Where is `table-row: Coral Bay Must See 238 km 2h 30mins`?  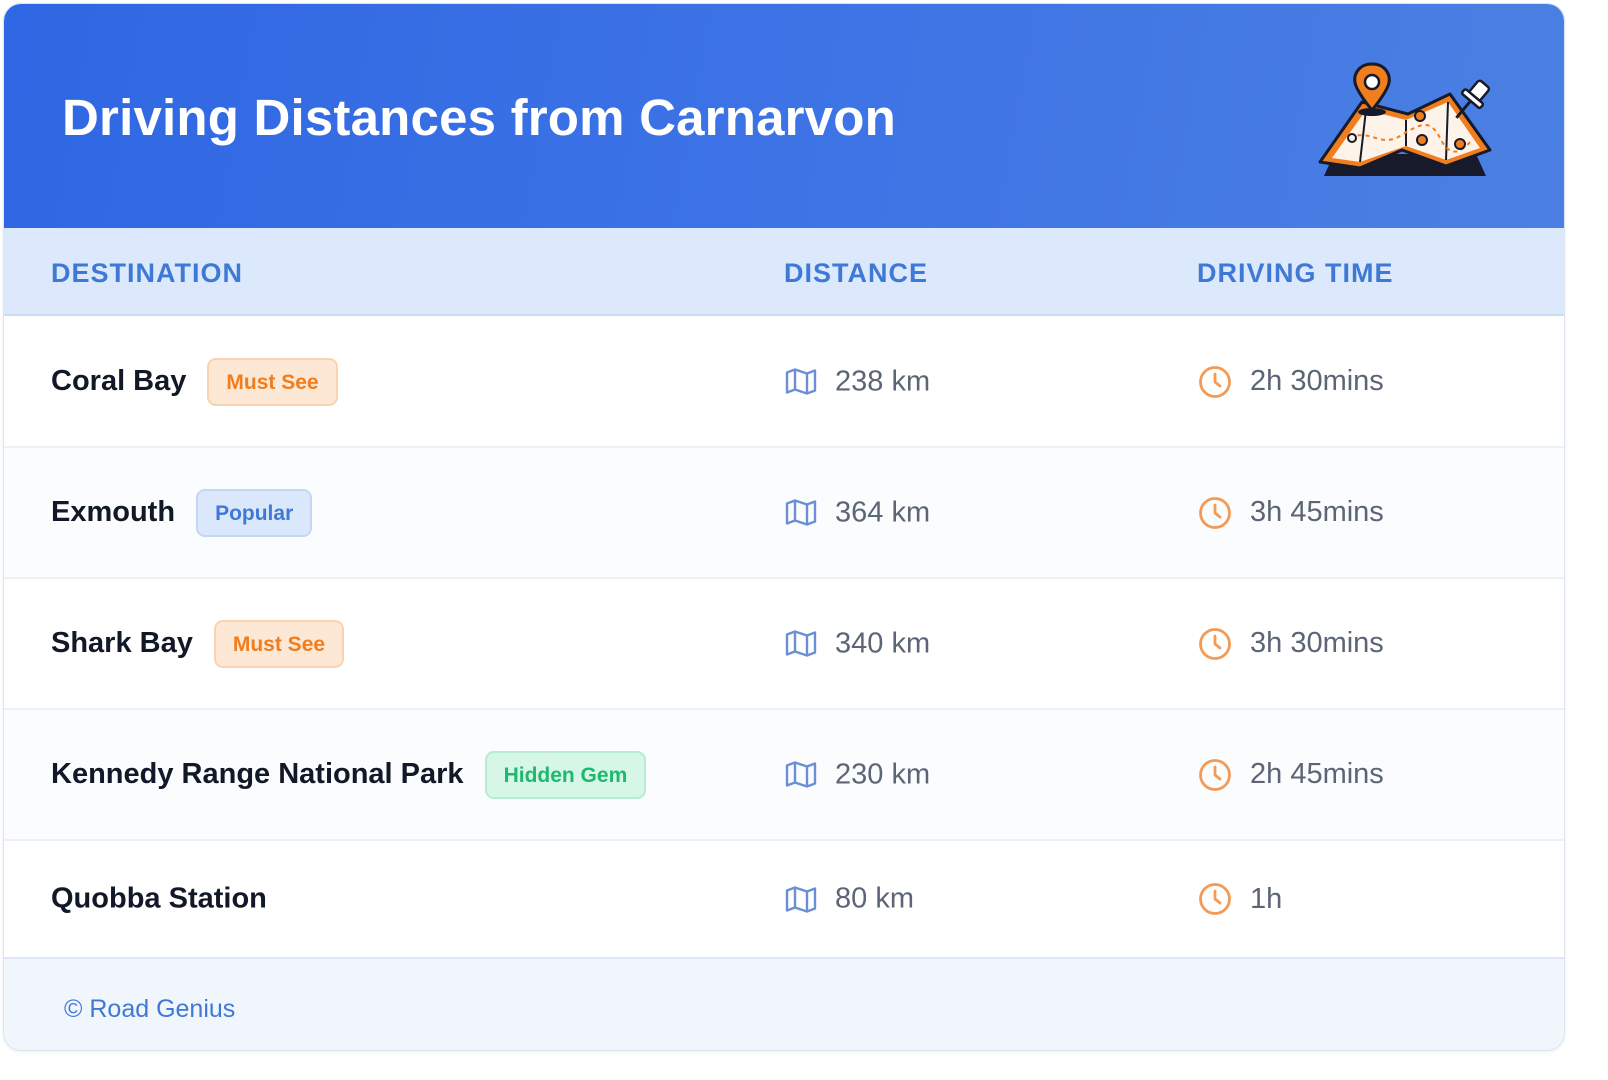
table-row: Coral Bay Must See 238 km 2h 30mins is located at coordinates (784, 382).